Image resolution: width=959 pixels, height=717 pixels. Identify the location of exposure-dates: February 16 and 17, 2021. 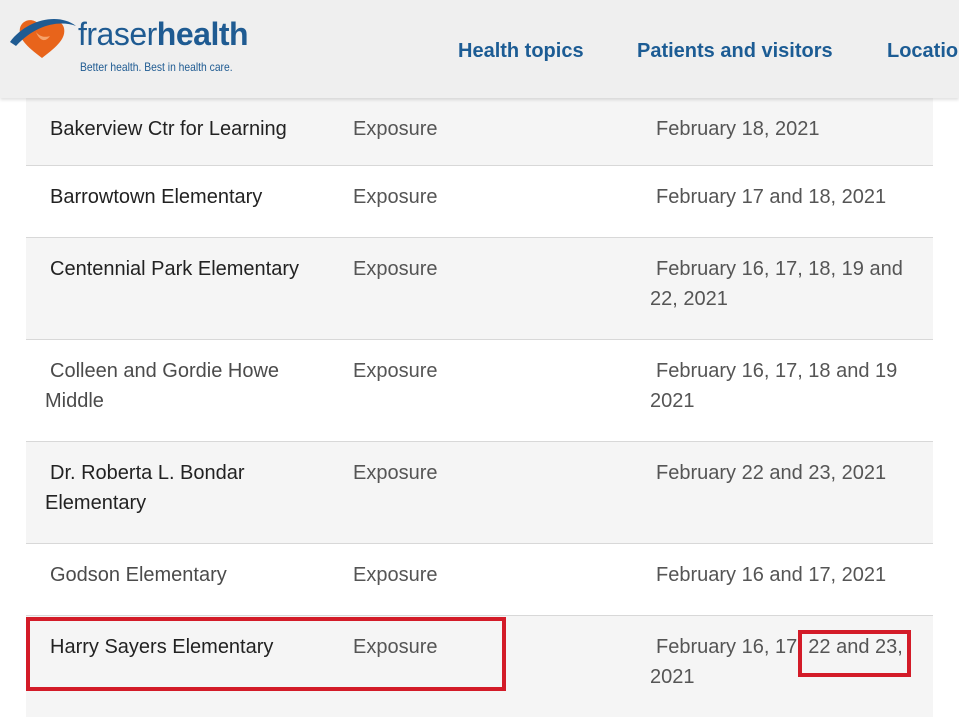
(771, 575).